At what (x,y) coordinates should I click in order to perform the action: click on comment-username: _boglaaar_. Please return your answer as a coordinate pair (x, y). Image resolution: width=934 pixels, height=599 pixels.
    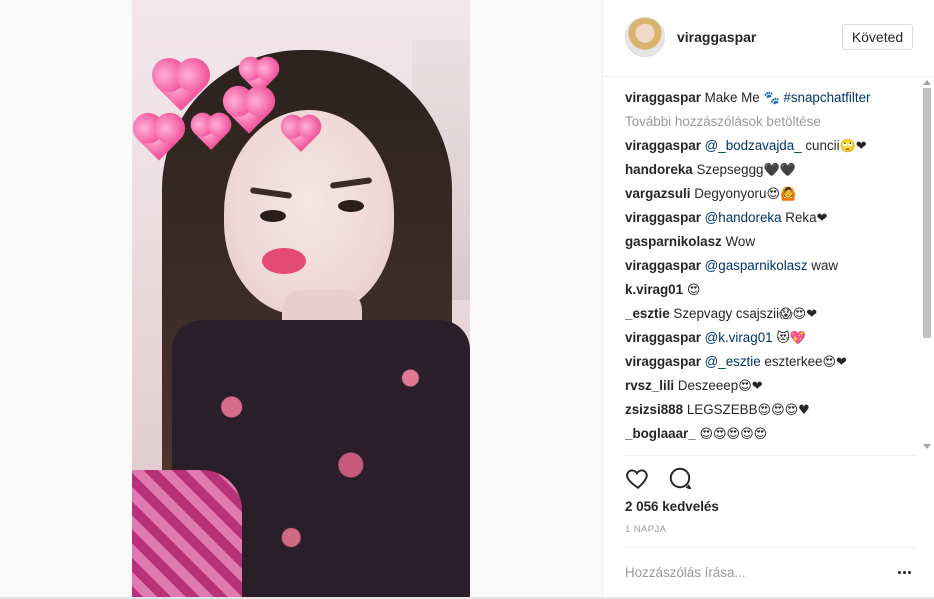
    Looking at the image, I should click on (660, 433).